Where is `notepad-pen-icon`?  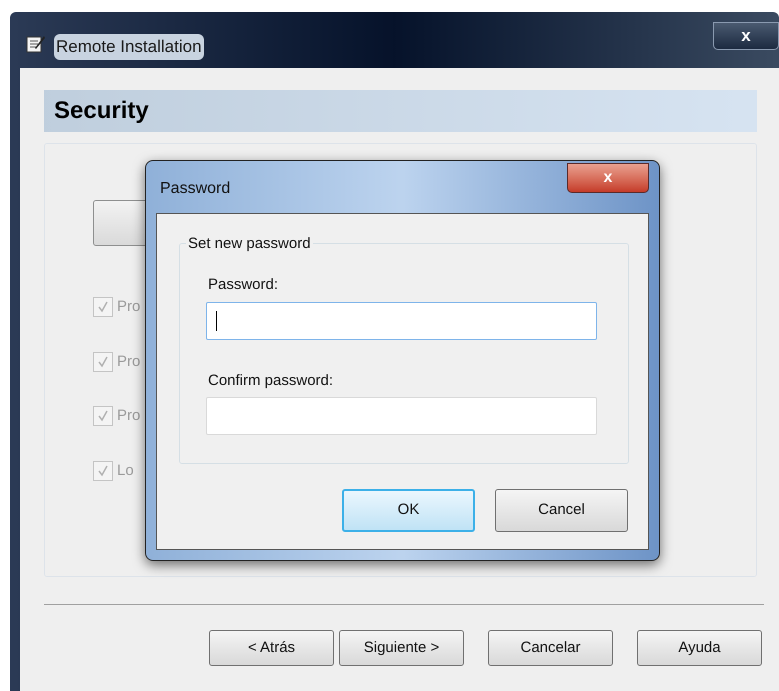 notepad-pen-icon is located at coordinates (36, 44).